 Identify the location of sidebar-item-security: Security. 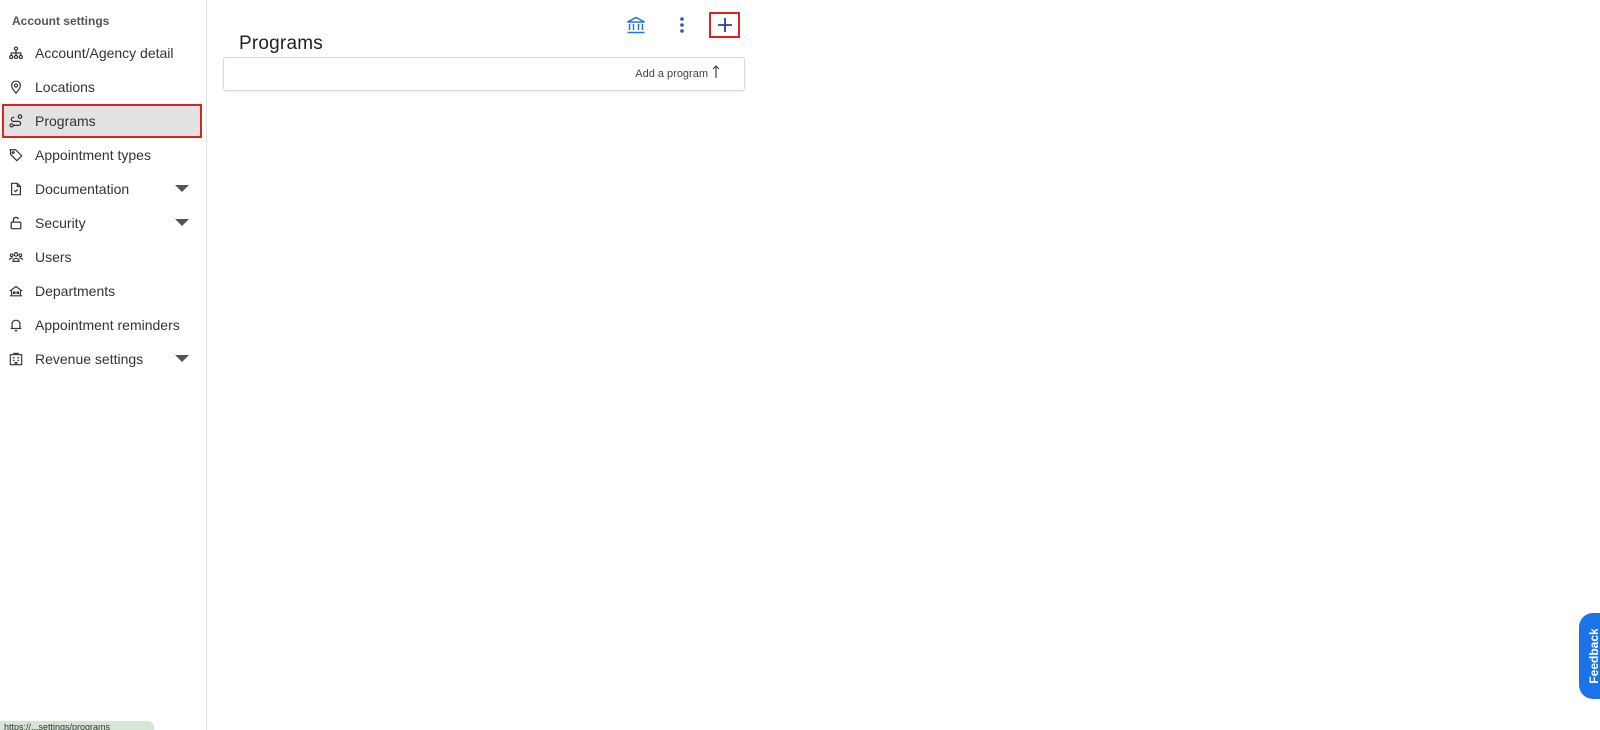
(102, 223).